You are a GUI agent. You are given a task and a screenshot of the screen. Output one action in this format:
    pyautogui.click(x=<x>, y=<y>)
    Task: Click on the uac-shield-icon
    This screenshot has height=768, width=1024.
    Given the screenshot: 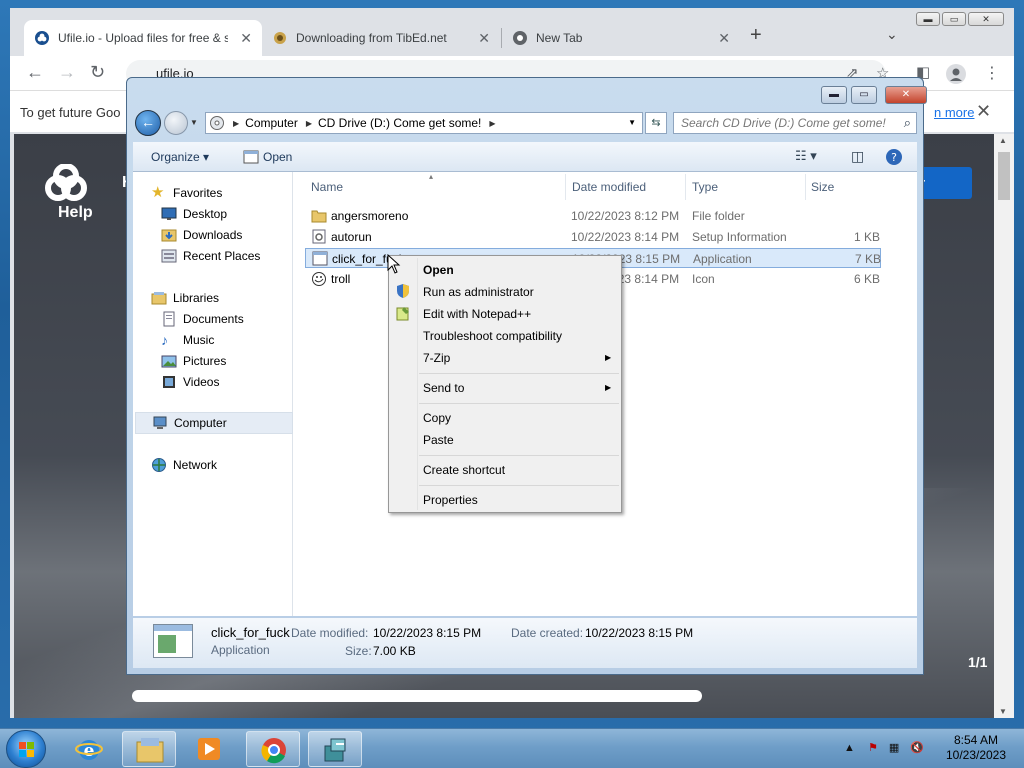 What is the action you would take?
    pyautogui.click(x=403, y=291)
    